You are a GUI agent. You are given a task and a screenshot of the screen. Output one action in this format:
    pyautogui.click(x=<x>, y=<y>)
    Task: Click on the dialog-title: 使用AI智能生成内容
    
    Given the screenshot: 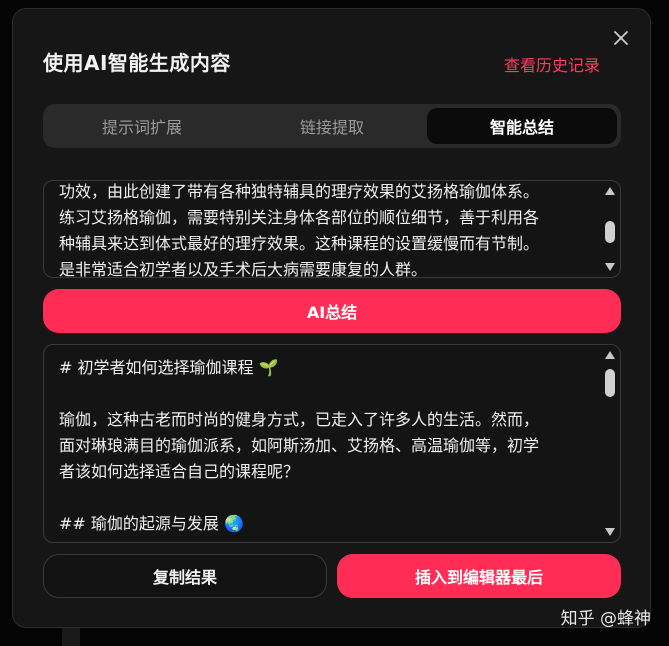 What is the action you would take?
    pyautogui.click(x=137, y=63)
    